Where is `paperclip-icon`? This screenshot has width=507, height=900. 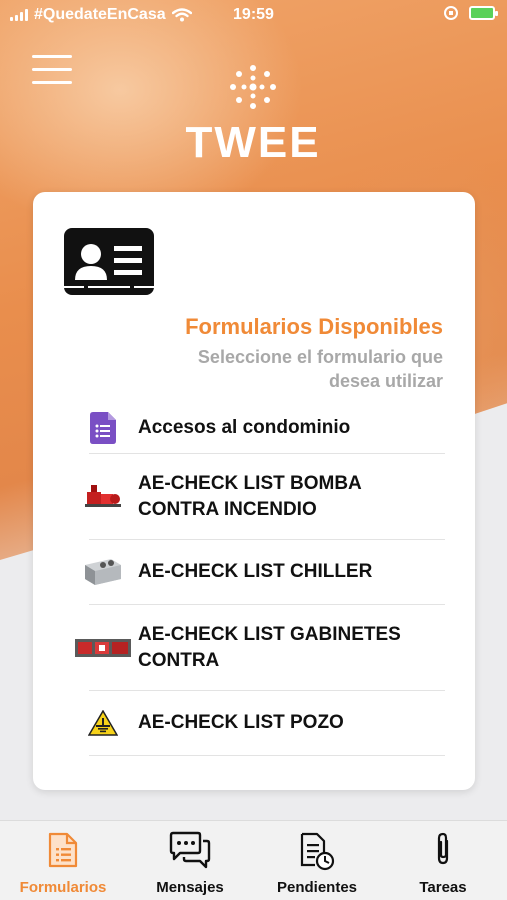 paperclip-icon is located at coordinates (443, 848).